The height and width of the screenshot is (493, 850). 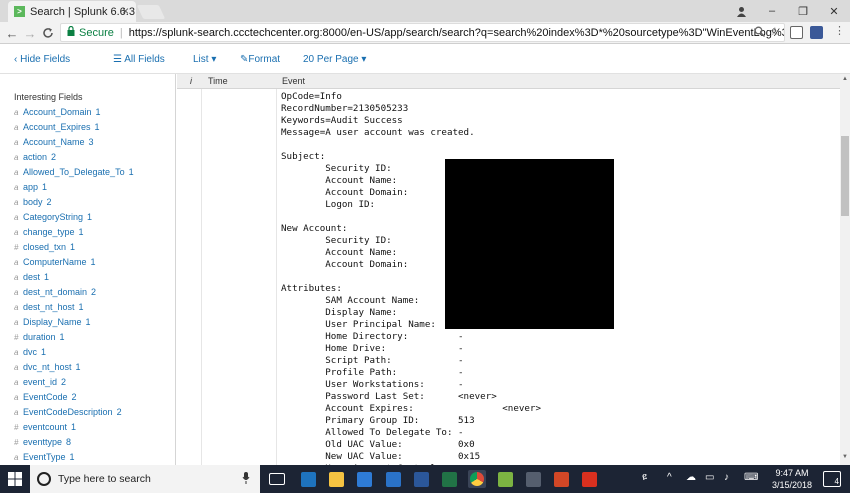 What do you see at coordinates (151, 12) in the screenshot?
I see `new-tab-button` at bounding box center [151, 12].